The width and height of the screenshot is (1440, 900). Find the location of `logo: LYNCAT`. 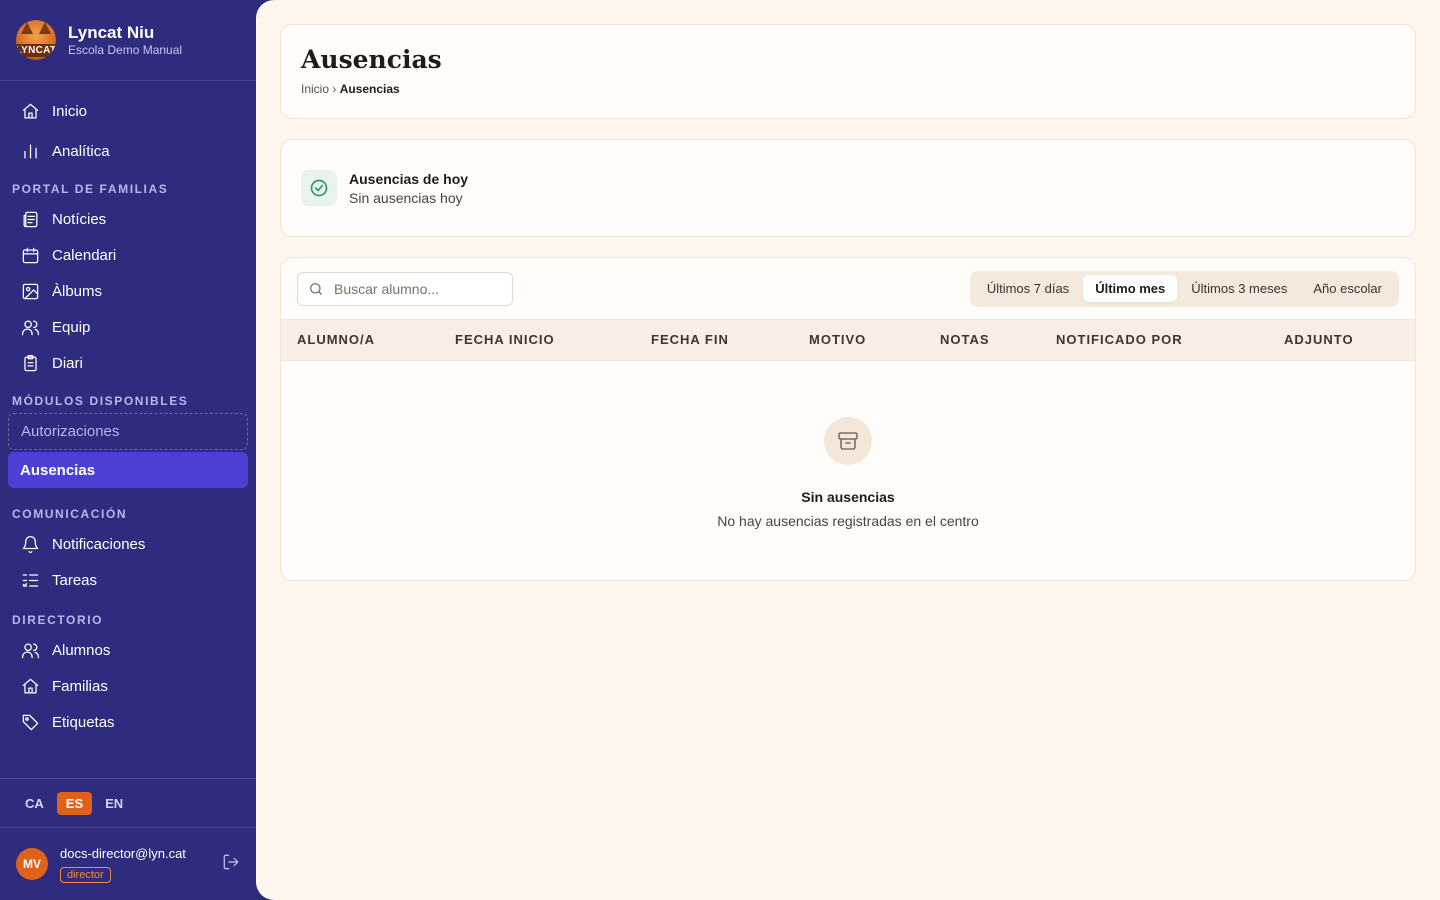

logo: LYNCAT is located at coordinates (36, 40).